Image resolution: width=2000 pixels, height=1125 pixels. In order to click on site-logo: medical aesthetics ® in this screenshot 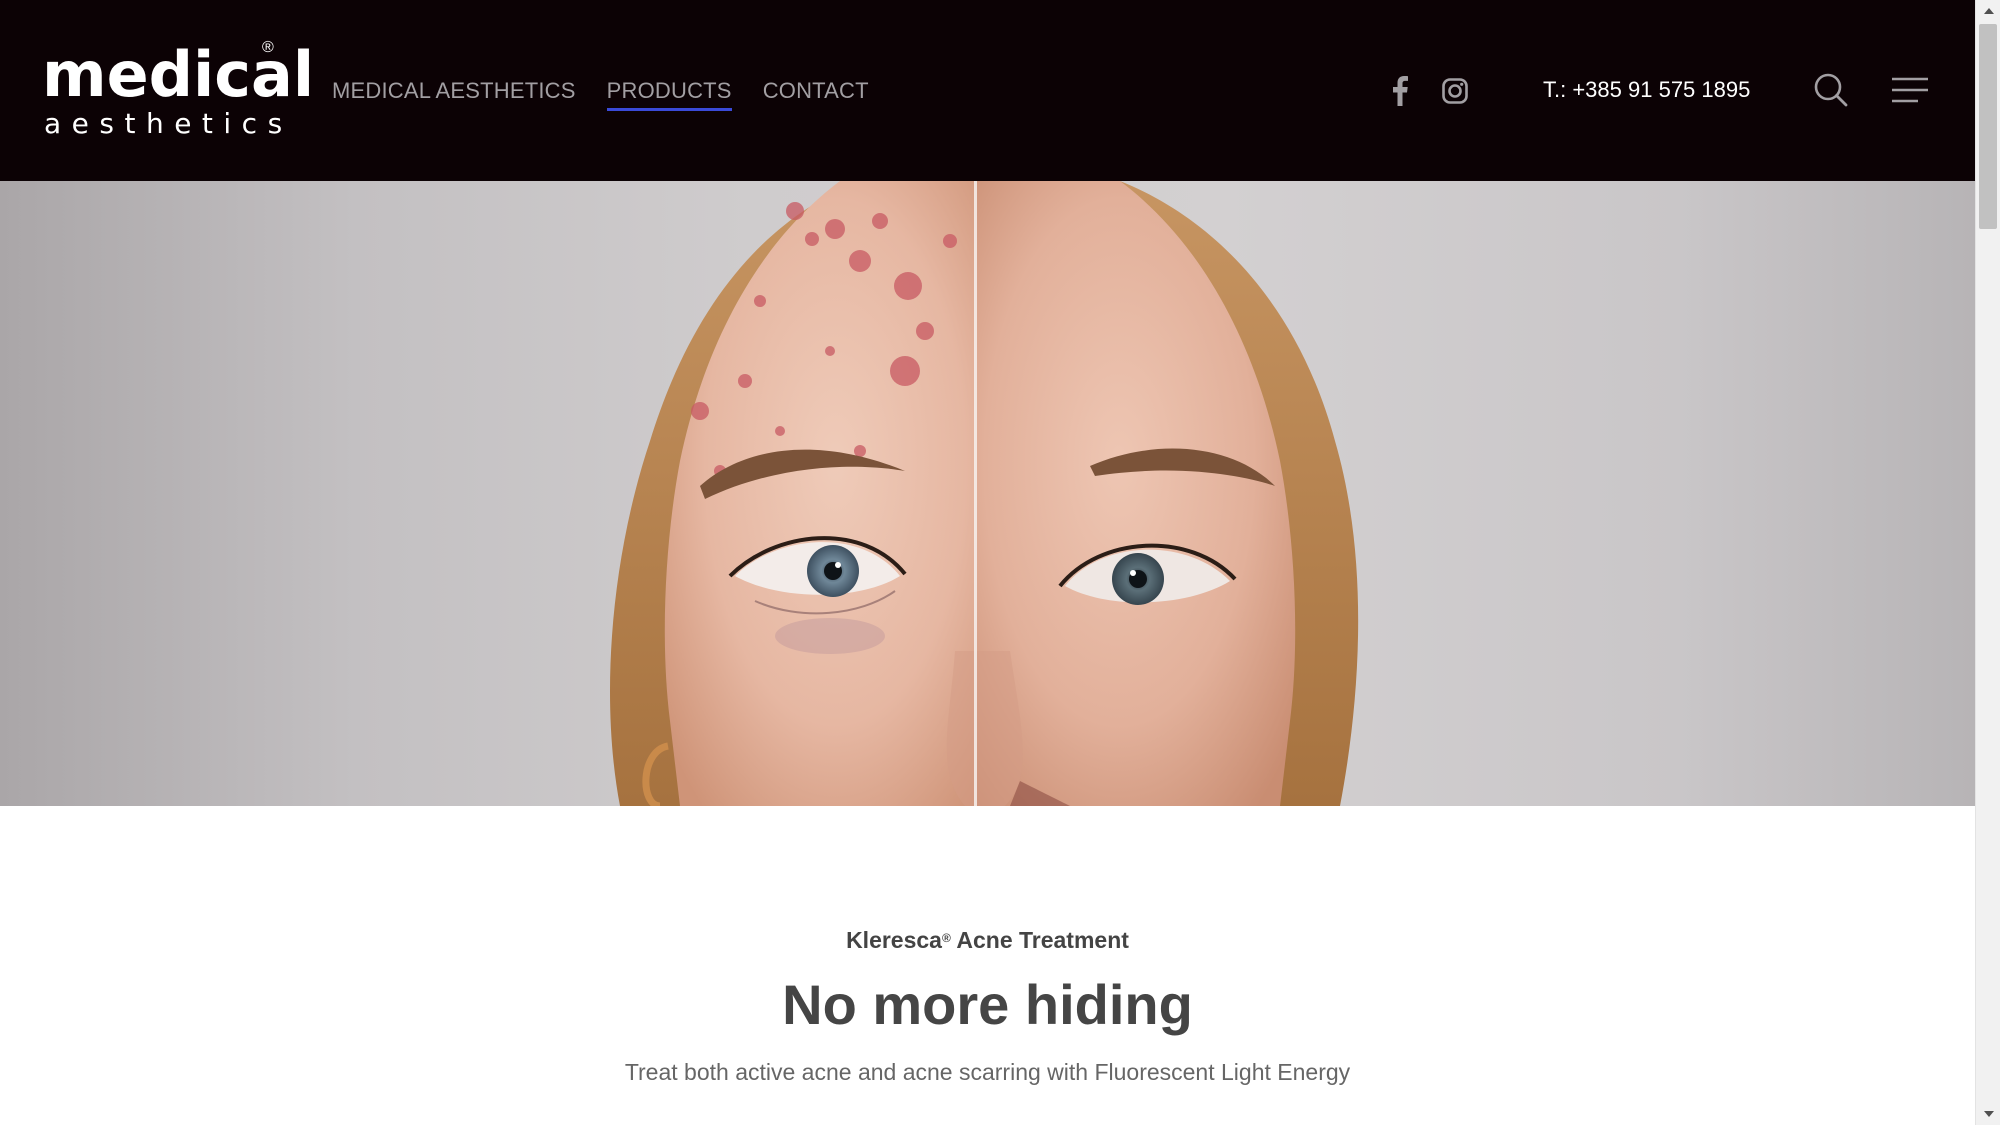, I will do `click(178, 94)`.